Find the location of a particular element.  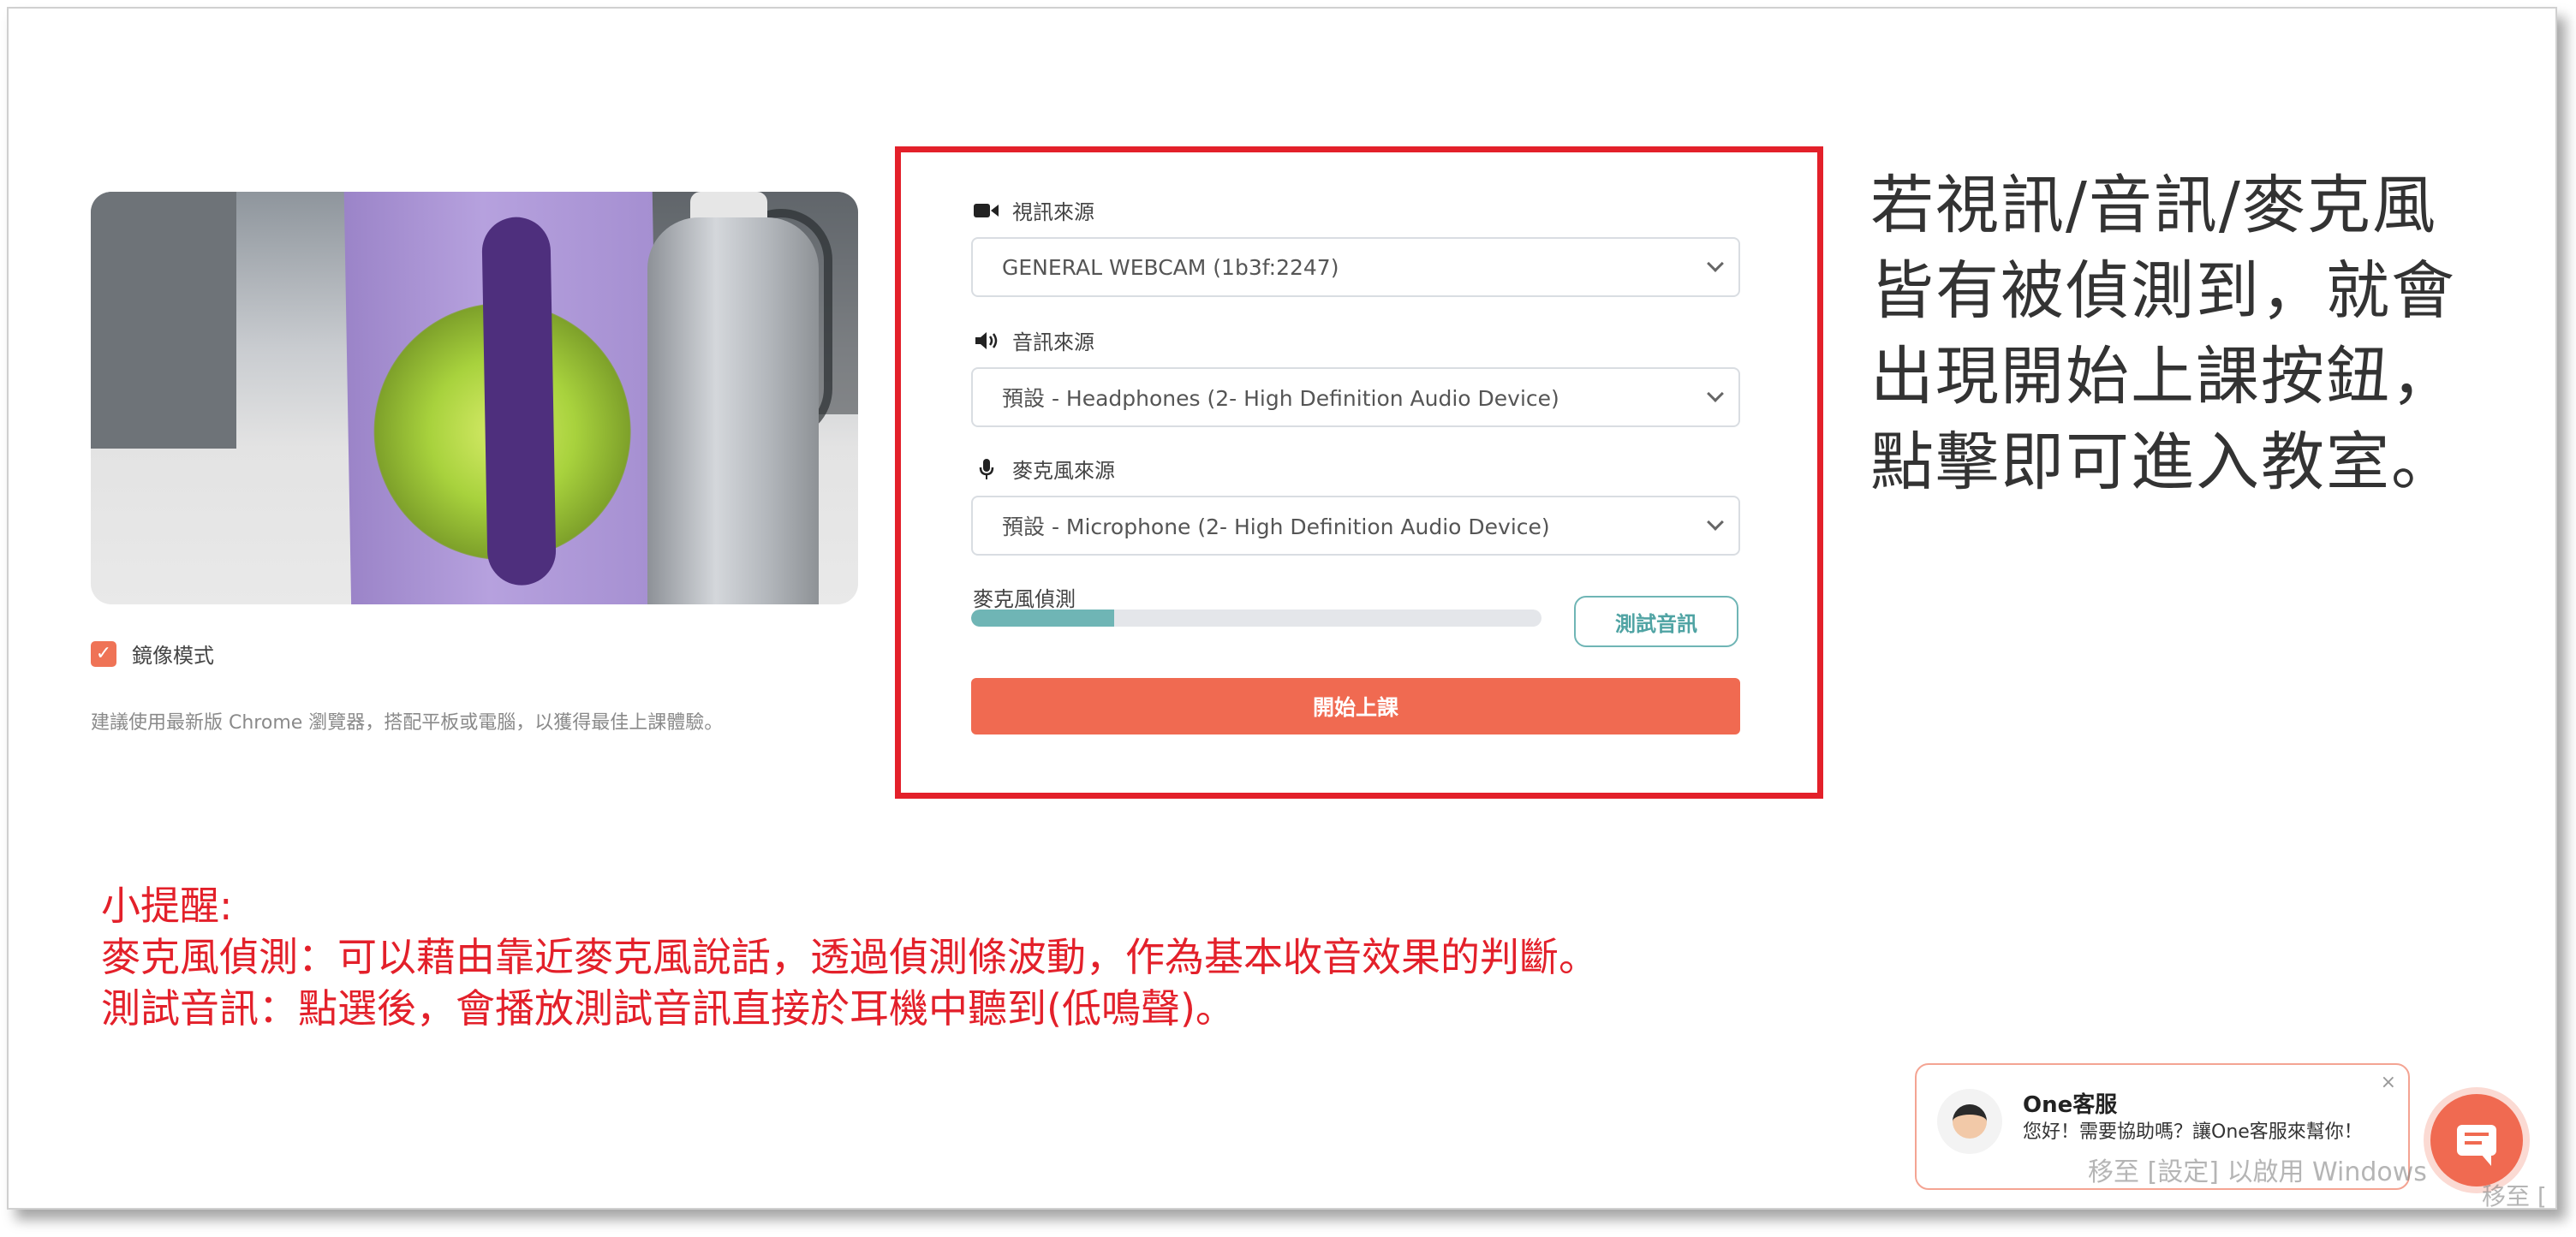

video-source-label: 視訊來源 is located at coordinates (1033, 210).